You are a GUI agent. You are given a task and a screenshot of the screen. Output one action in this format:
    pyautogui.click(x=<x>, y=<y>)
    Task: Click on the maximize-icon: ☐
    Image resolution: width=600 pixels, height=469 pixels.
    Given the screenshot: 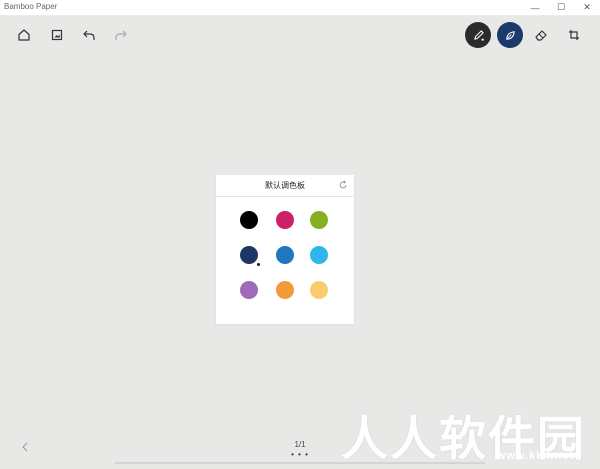 What is the action you would take?
    pyautogui.click(x=561, y=7)
    